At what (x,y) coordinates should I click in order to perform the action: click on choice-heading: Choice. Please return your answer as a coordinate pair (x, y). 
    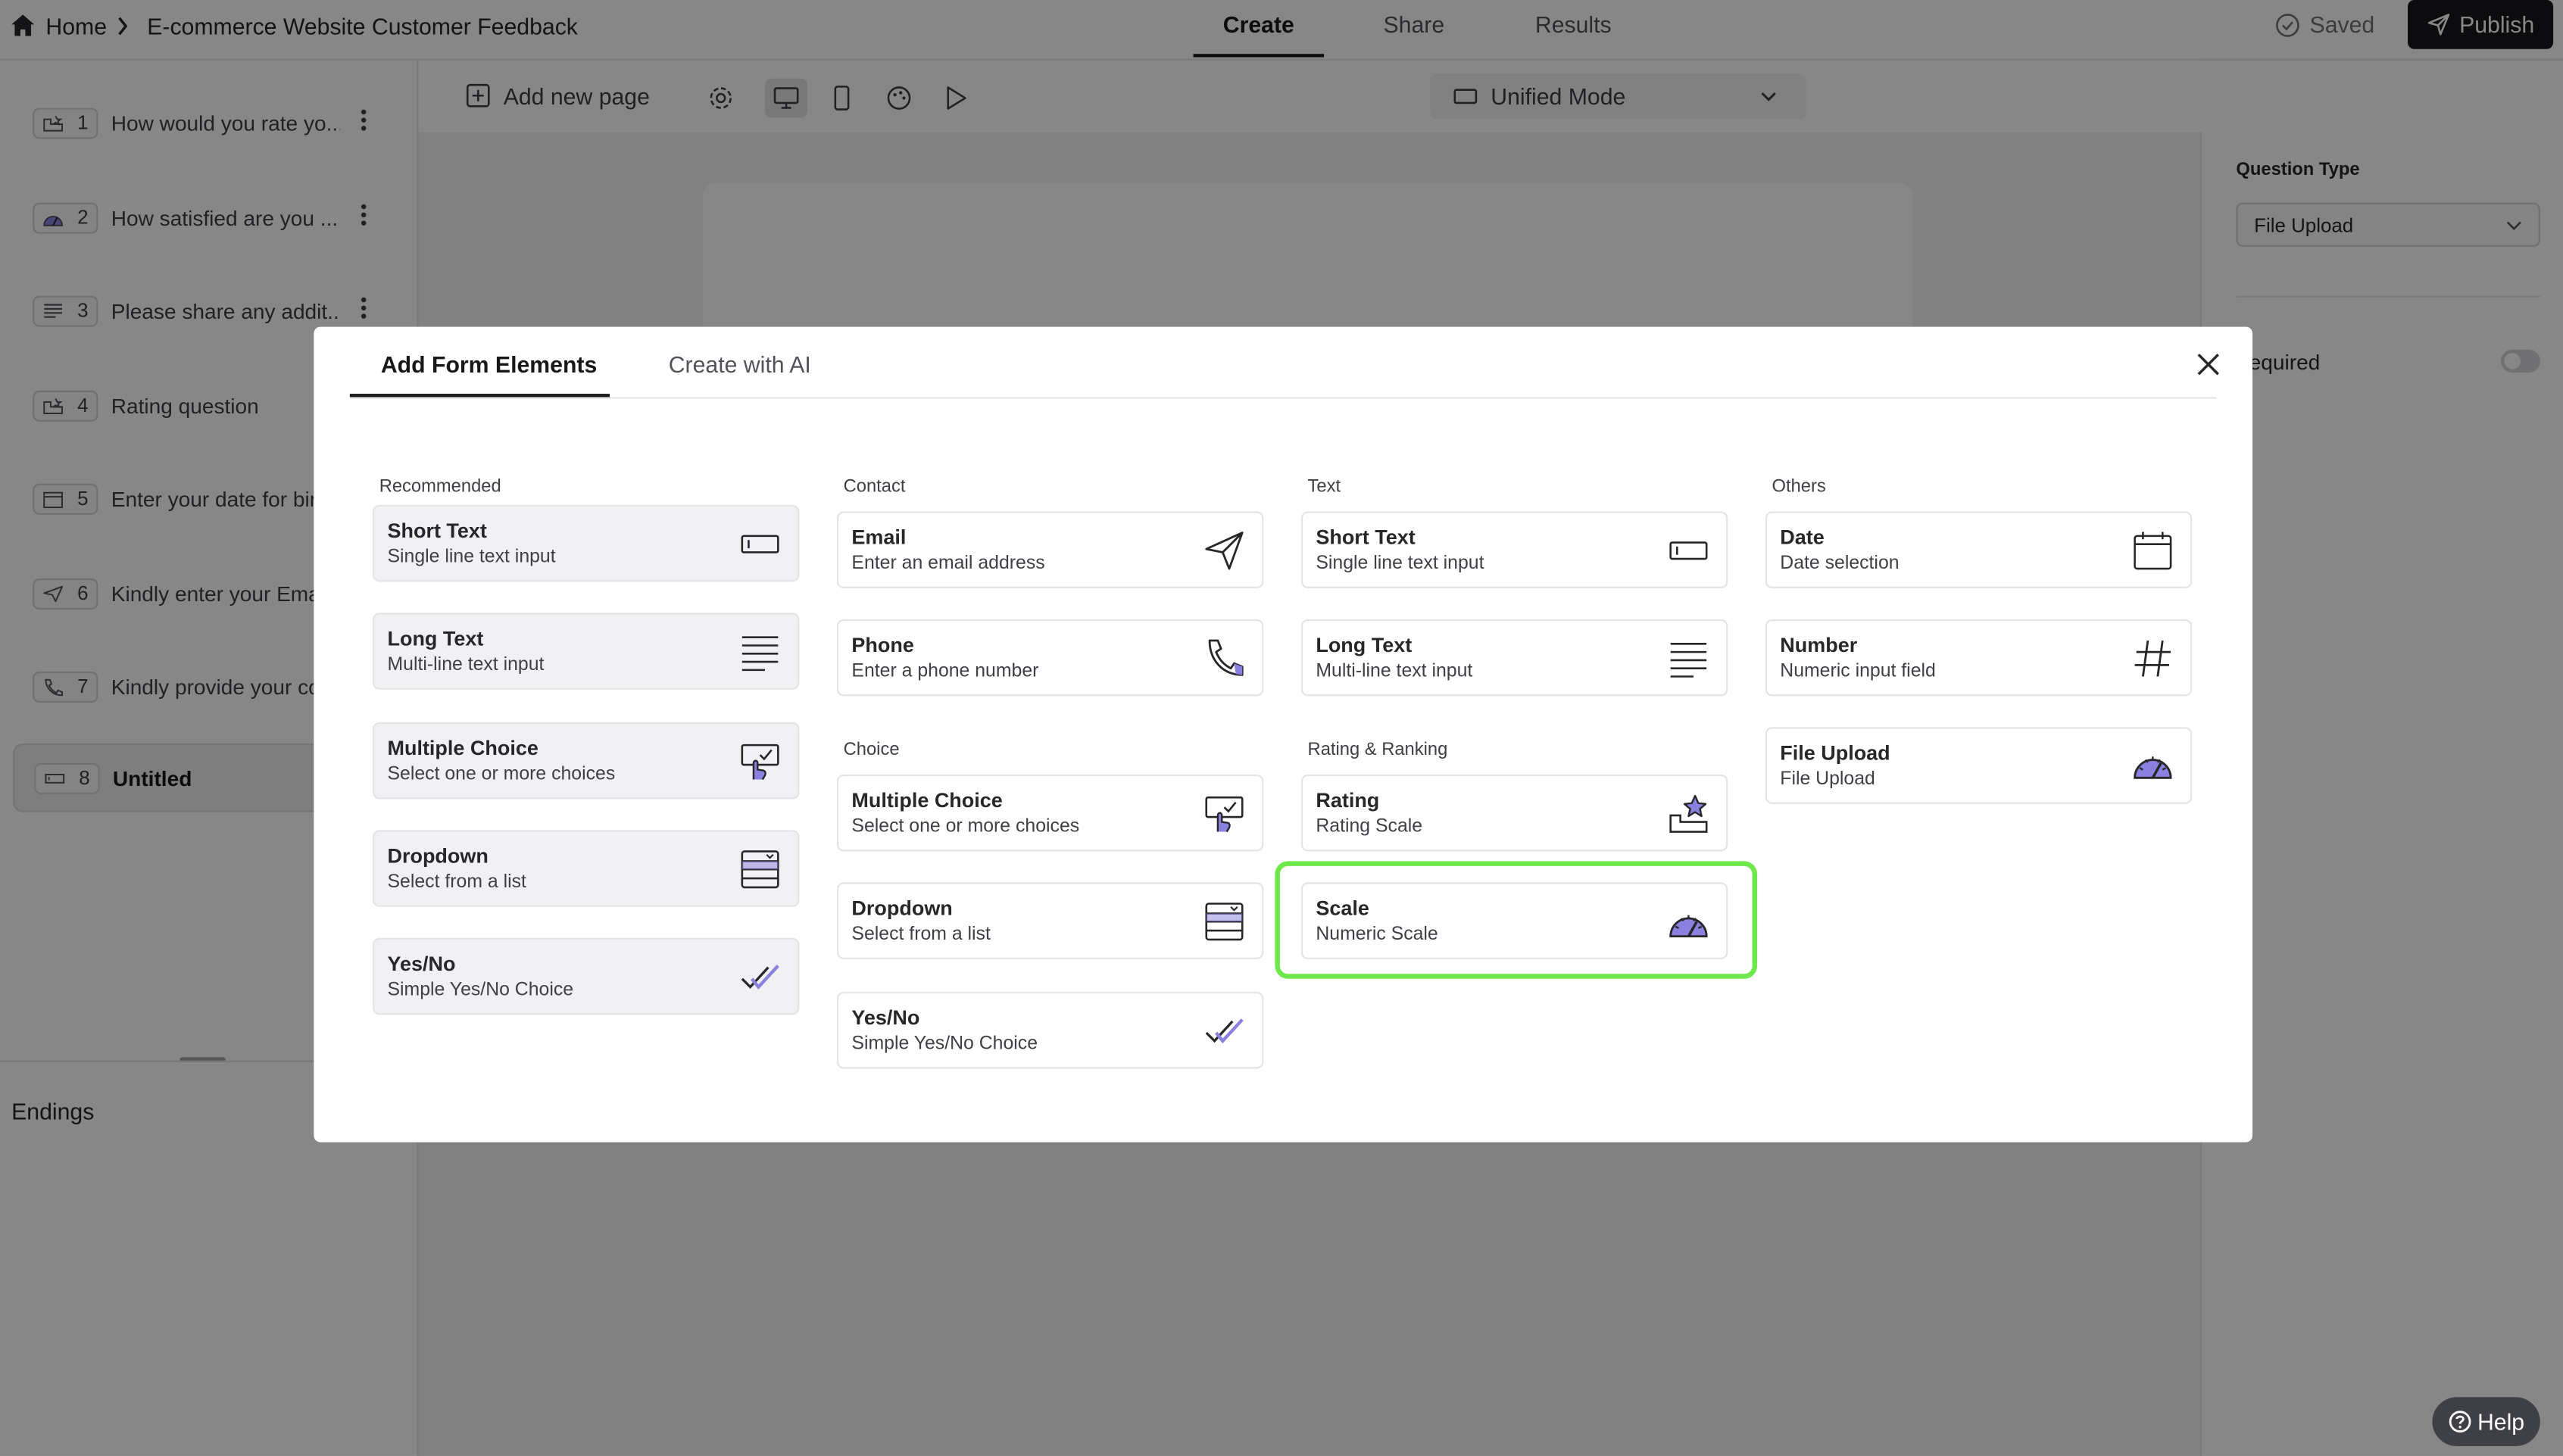
    Looking at the image, I should click on (871, 750).